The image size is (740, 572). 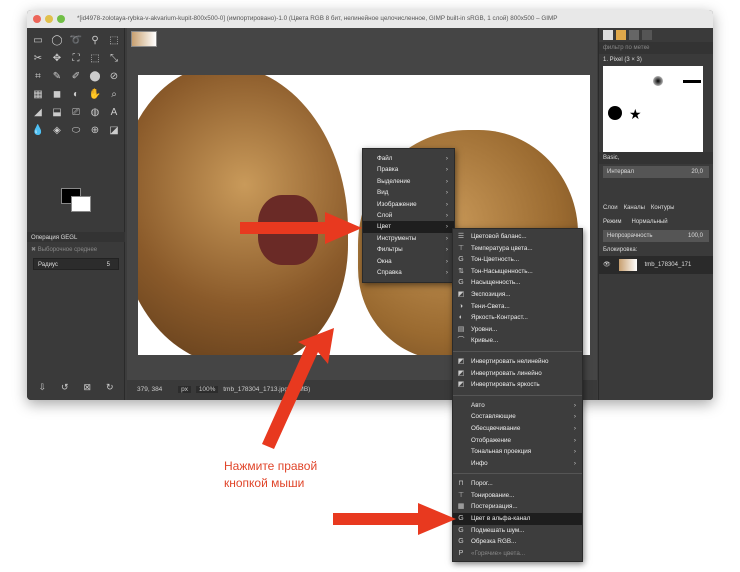 What do you see at coordinates (207, 389) in the screenshot?
I see `zoom-select: 100%` at bounding box center [207, 389].